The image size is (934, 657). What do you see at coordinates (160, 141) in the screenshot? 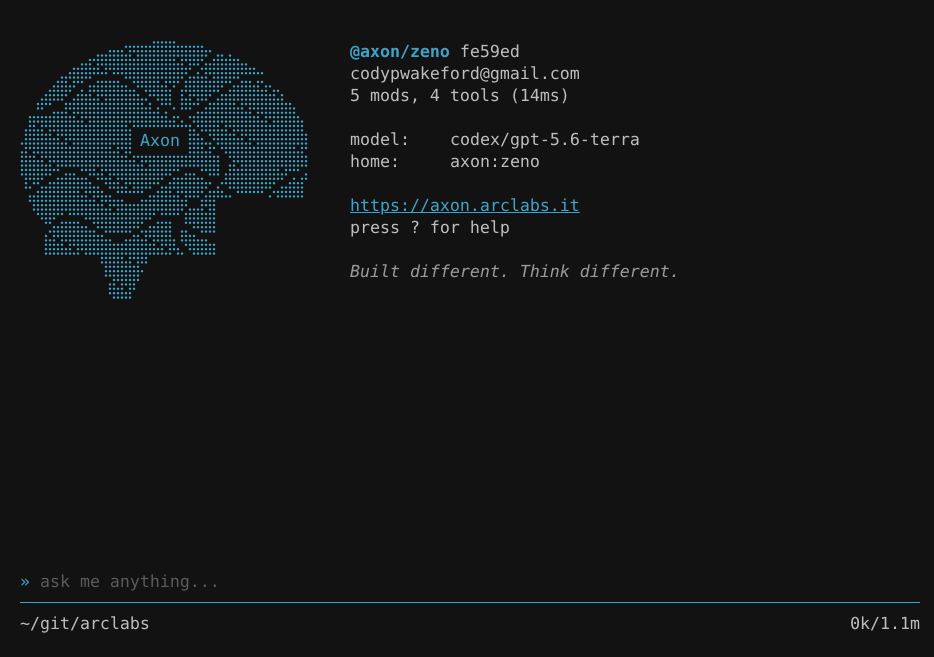
I see `logo-label: Axon` at bounding box center [160, 141].